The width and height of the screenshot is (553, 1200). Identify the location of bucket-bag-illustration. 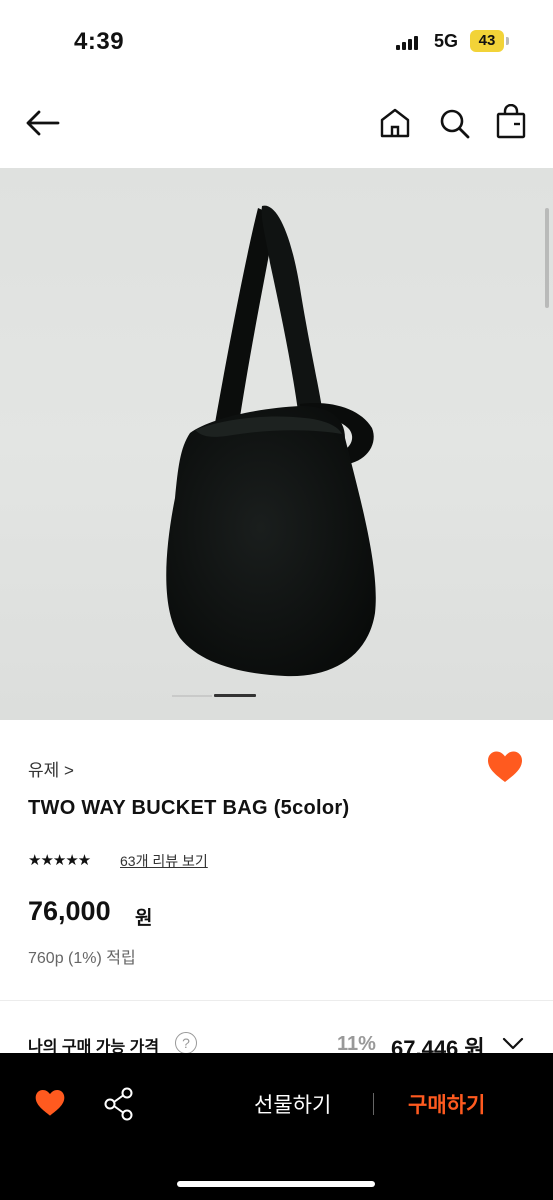
(271, 441).